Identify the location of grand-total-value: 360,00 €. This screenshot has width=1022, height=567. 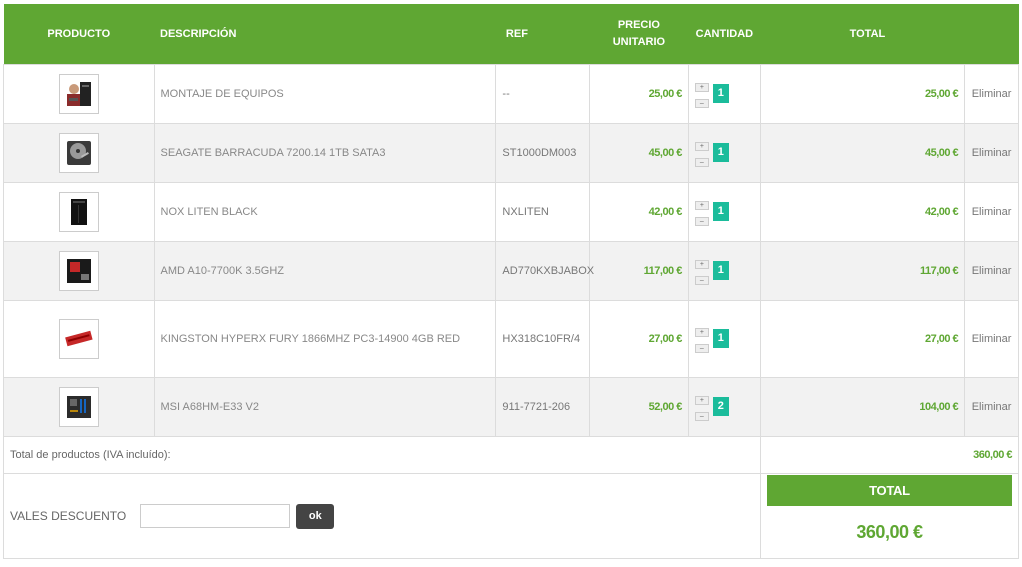
(889, 531).